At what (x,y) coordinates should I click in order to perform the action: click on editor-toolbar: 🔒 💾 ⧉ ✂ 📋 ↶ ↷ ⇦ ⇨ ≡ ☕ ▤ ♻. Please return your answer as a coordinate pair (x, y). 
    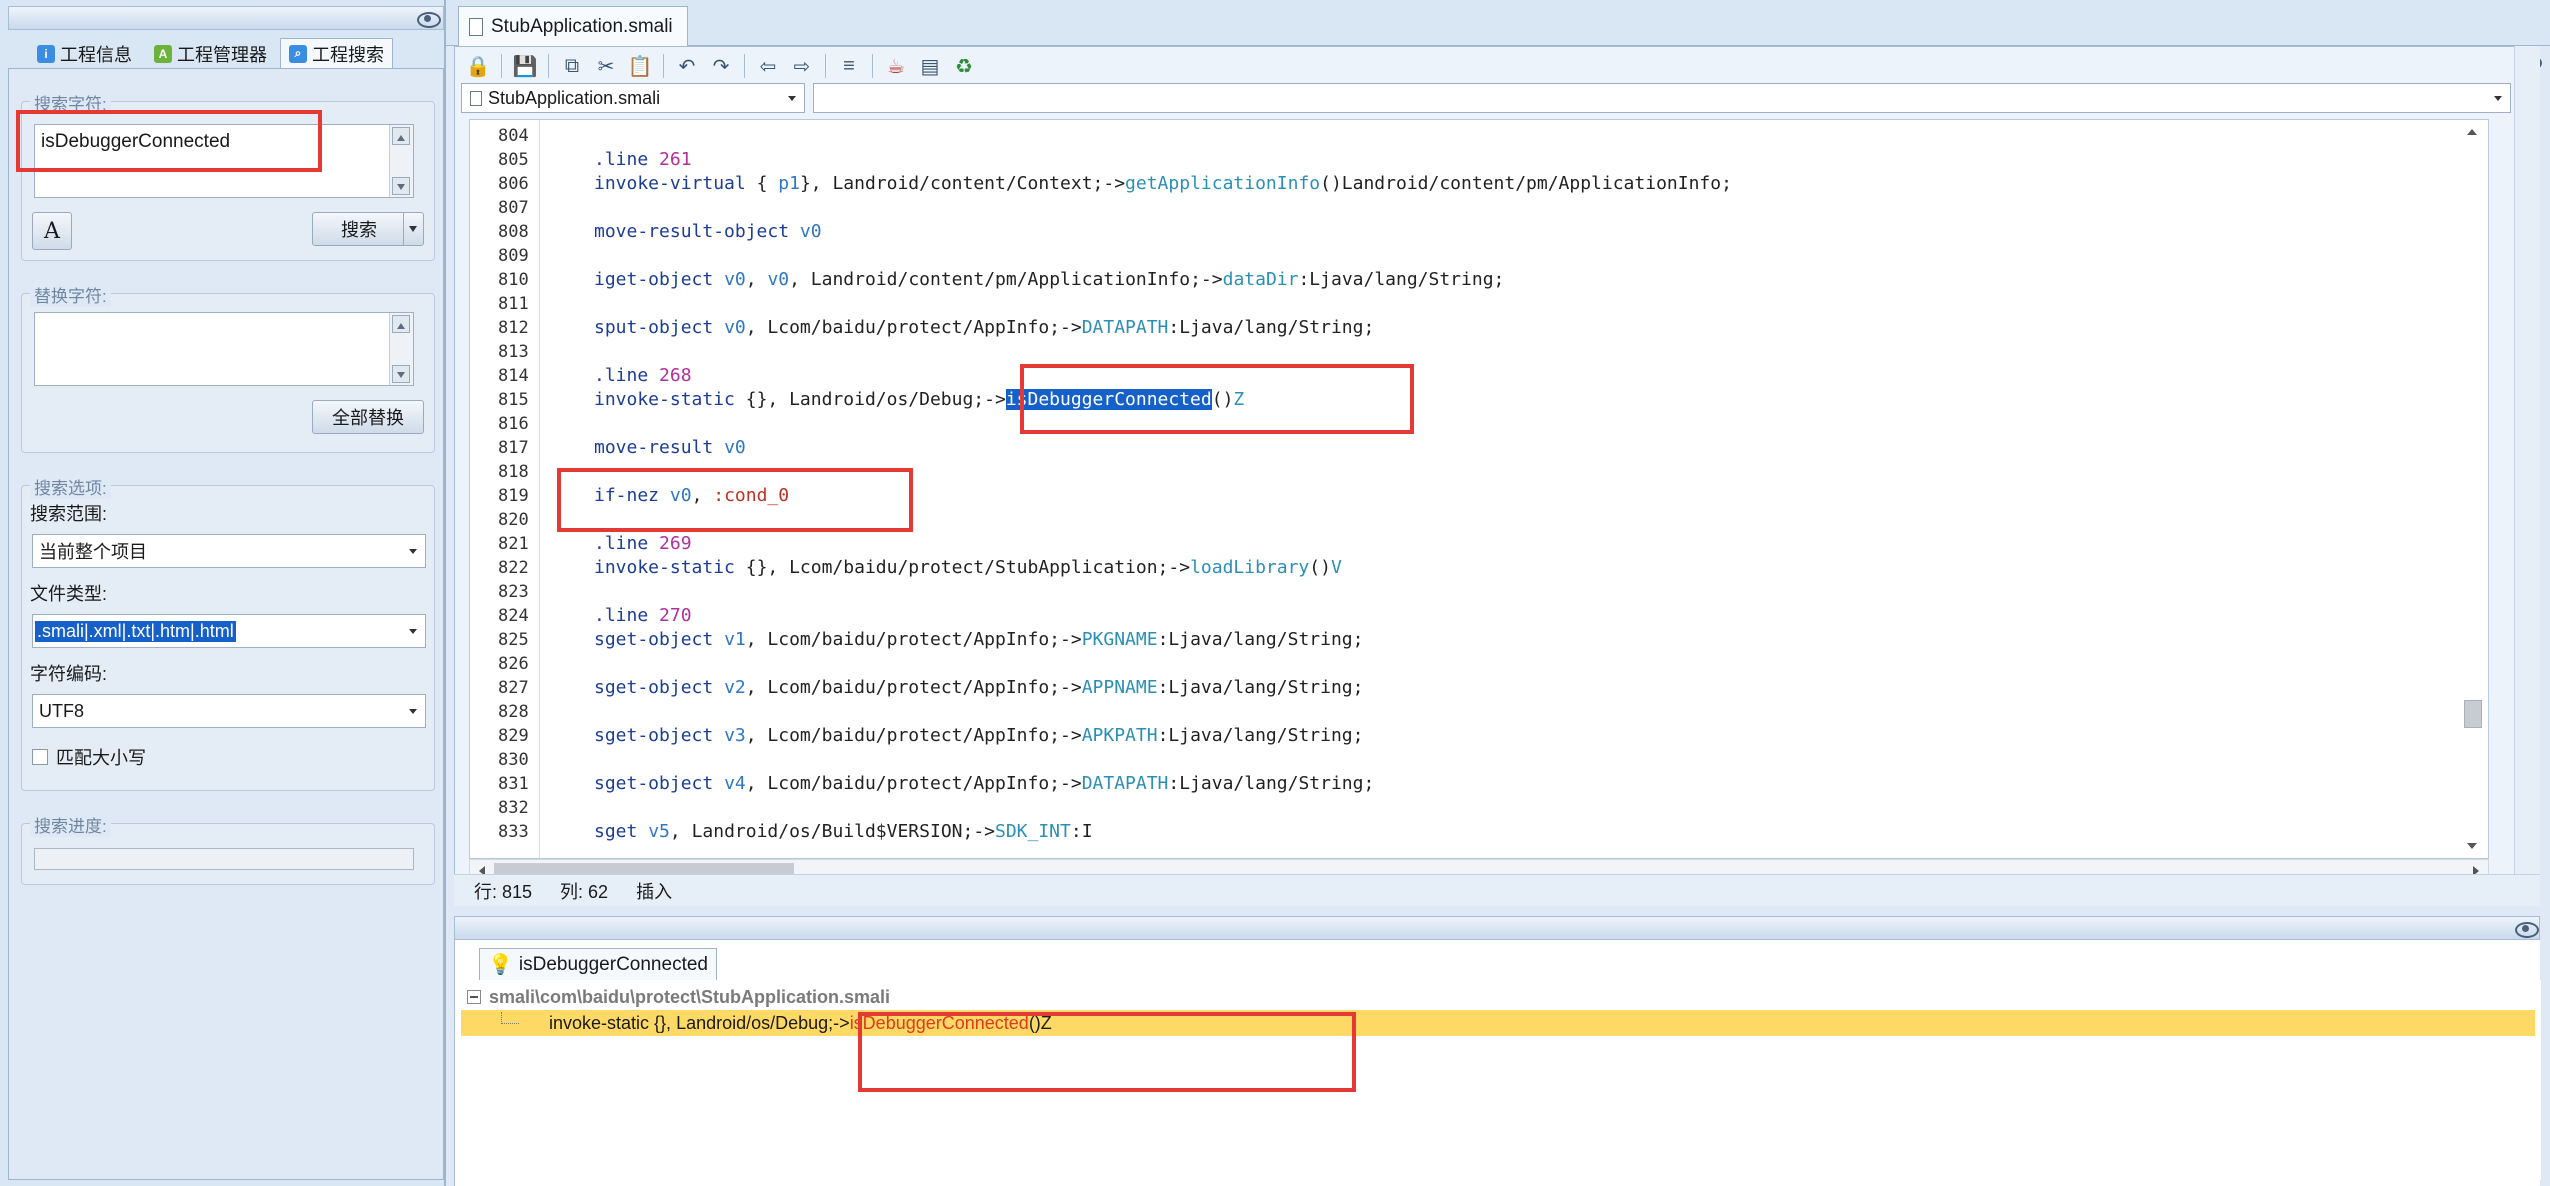
    Looking at the image, I should click on (721, 66).